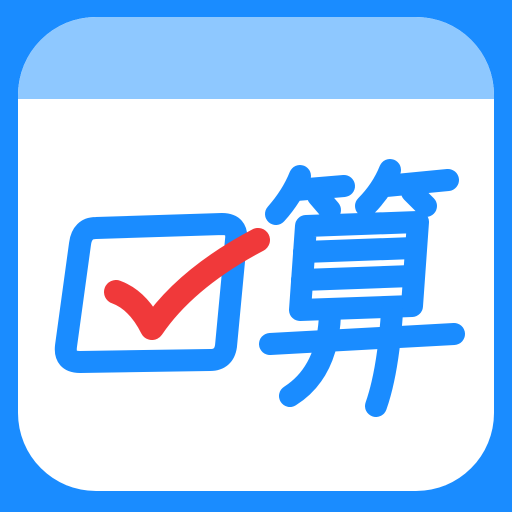 Image resolution: width=512 pixels, height=512 pixels. Describe the element at coordinates (151, 293) in the screenshot. I see `checkbox-icon` at that location.